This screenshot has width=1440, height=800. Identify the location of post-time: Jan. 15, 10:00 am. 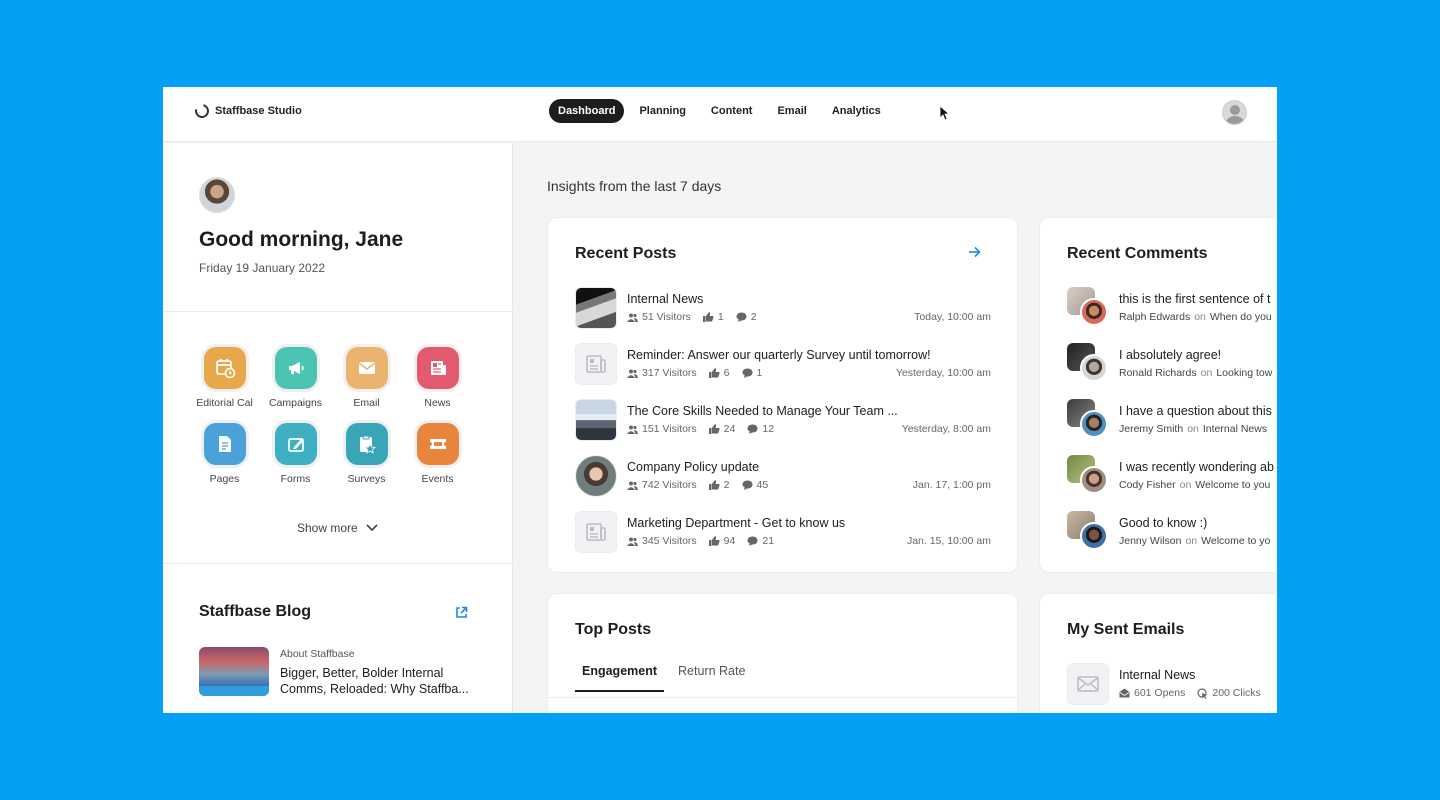
(948, 541).